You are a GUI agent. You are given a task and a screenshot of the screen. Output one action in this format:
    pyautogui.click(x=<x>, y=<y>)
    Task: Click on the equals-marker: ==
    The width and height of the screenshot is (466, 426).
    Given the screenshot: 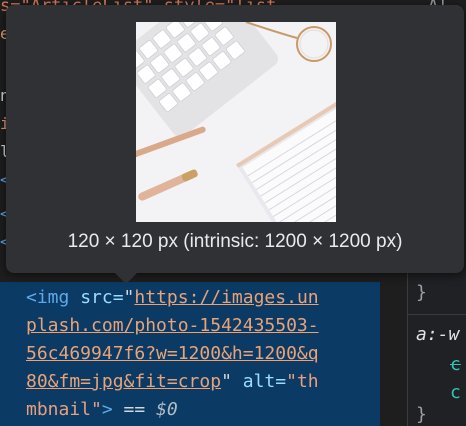 What is the action you would take?
    pyautogui.click(x=134, y=409)
    